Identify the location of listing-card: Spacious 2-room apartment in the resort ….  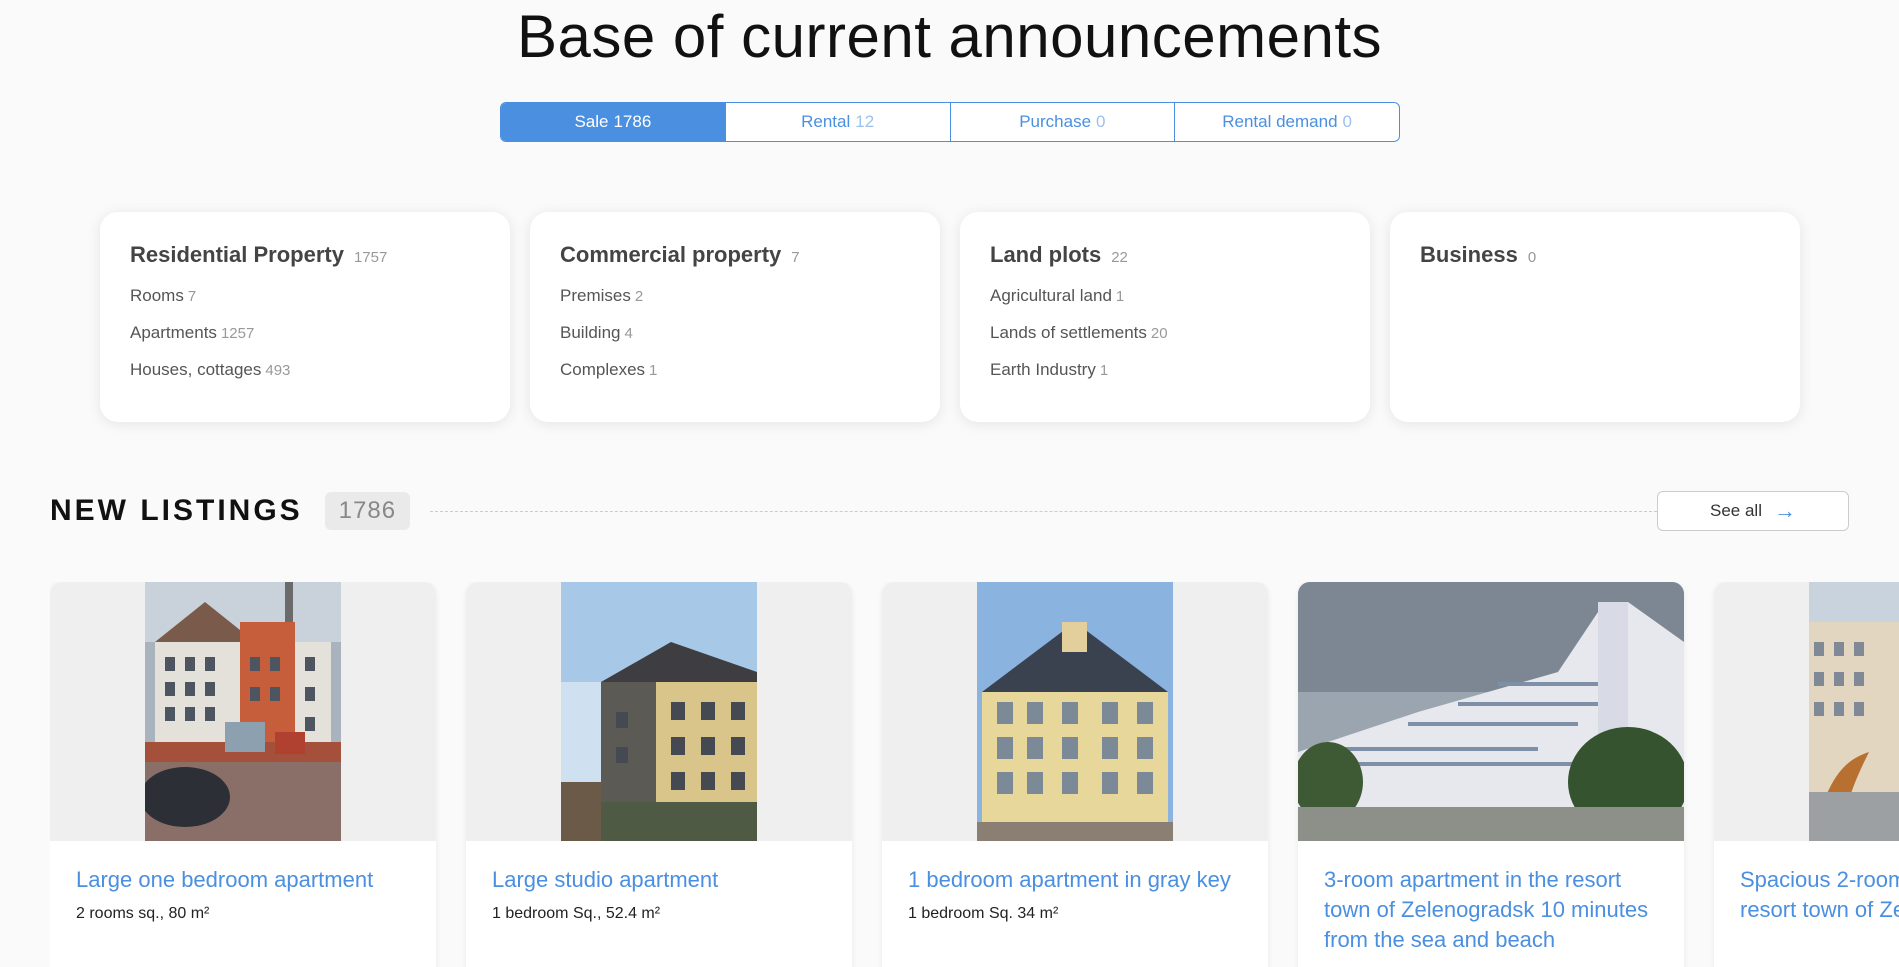
(1806, 774).